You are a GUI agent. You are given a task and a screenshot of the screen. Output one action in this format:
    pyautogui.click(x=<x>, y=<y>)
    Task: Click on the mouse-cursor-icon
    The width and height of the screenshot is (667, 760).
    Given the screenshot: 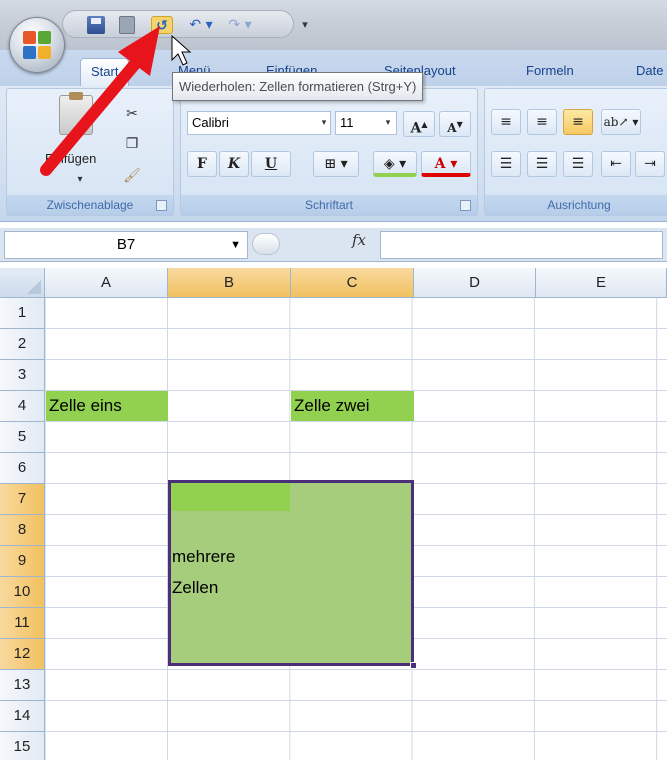 What is the action you would take?
    pyautogui.click(x=181, y=50)
    